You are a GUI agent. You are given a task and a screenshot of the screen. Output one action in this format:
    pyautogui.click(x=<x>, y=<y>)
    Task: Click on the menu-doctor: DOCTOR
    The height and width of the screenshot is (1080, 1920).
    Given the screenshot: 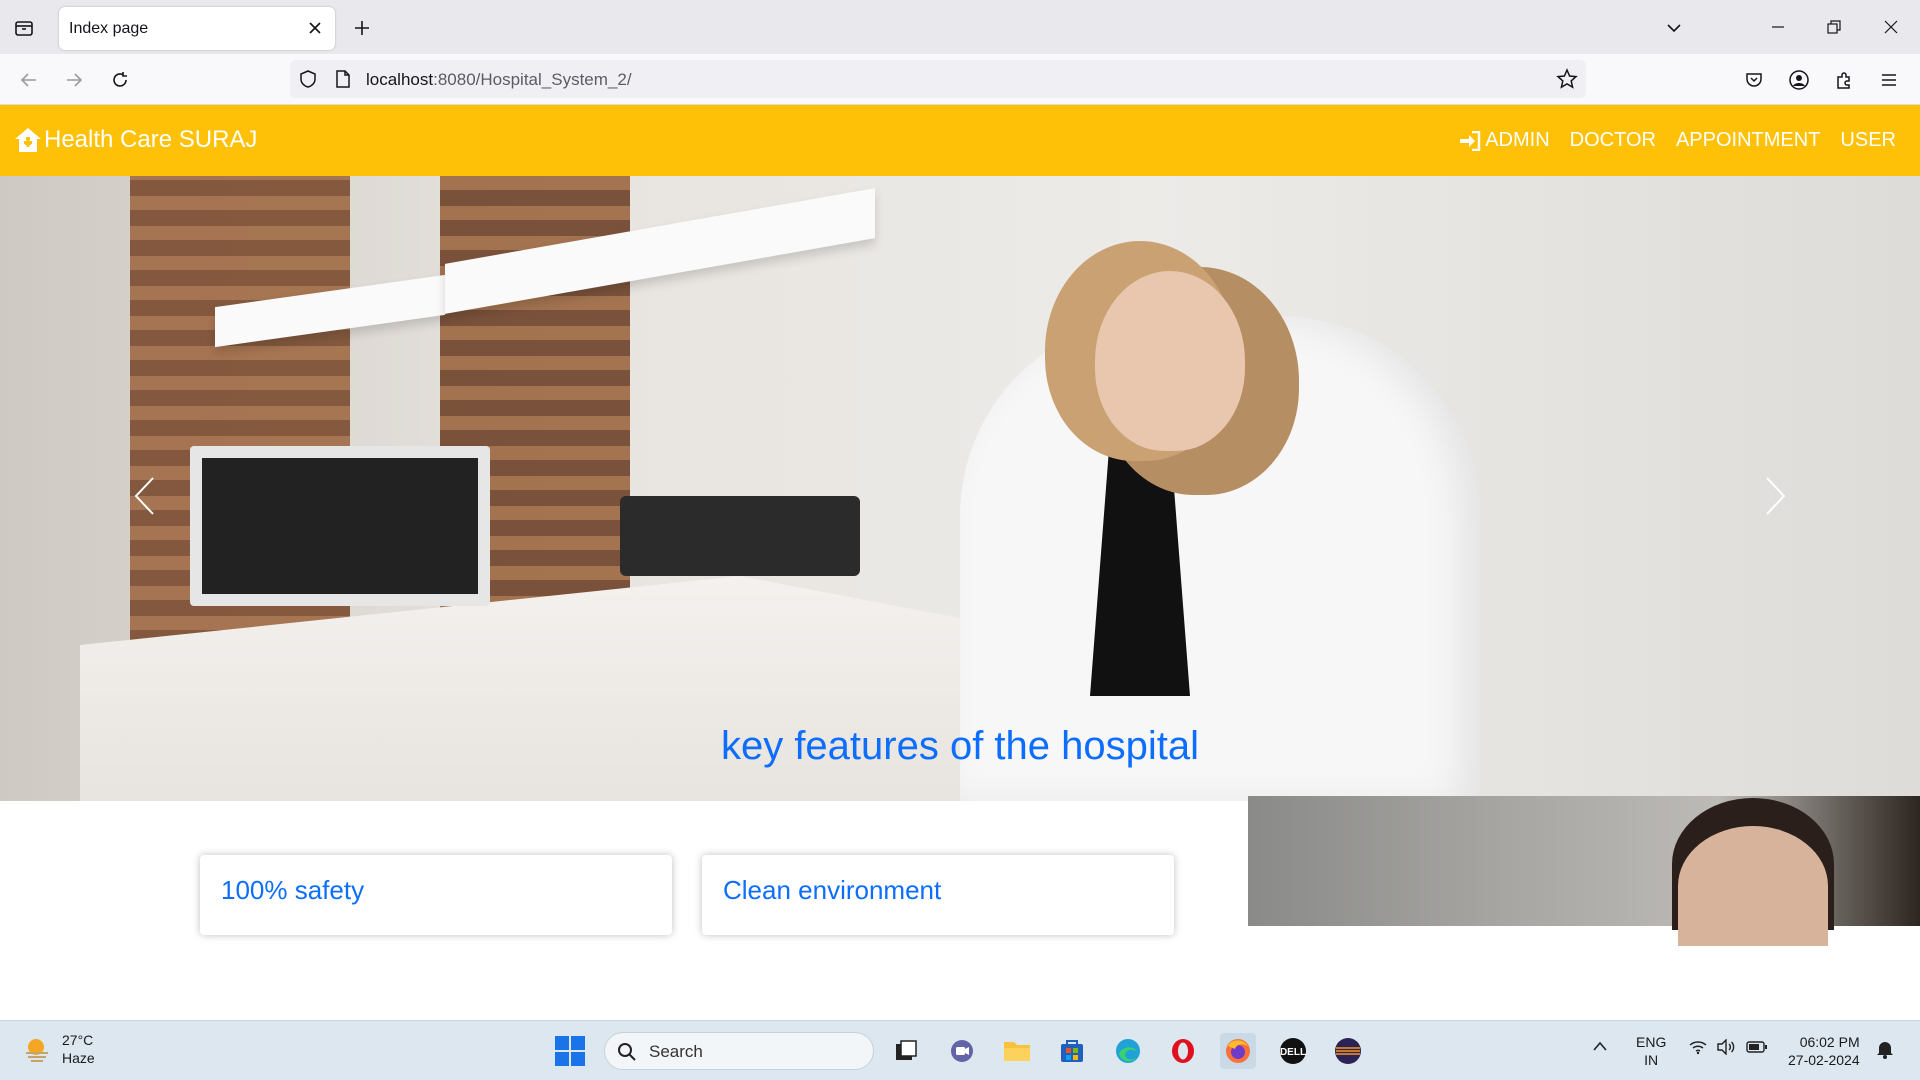 What is the action you would take?
    pyautogui.click(x=1613, y=140)
    